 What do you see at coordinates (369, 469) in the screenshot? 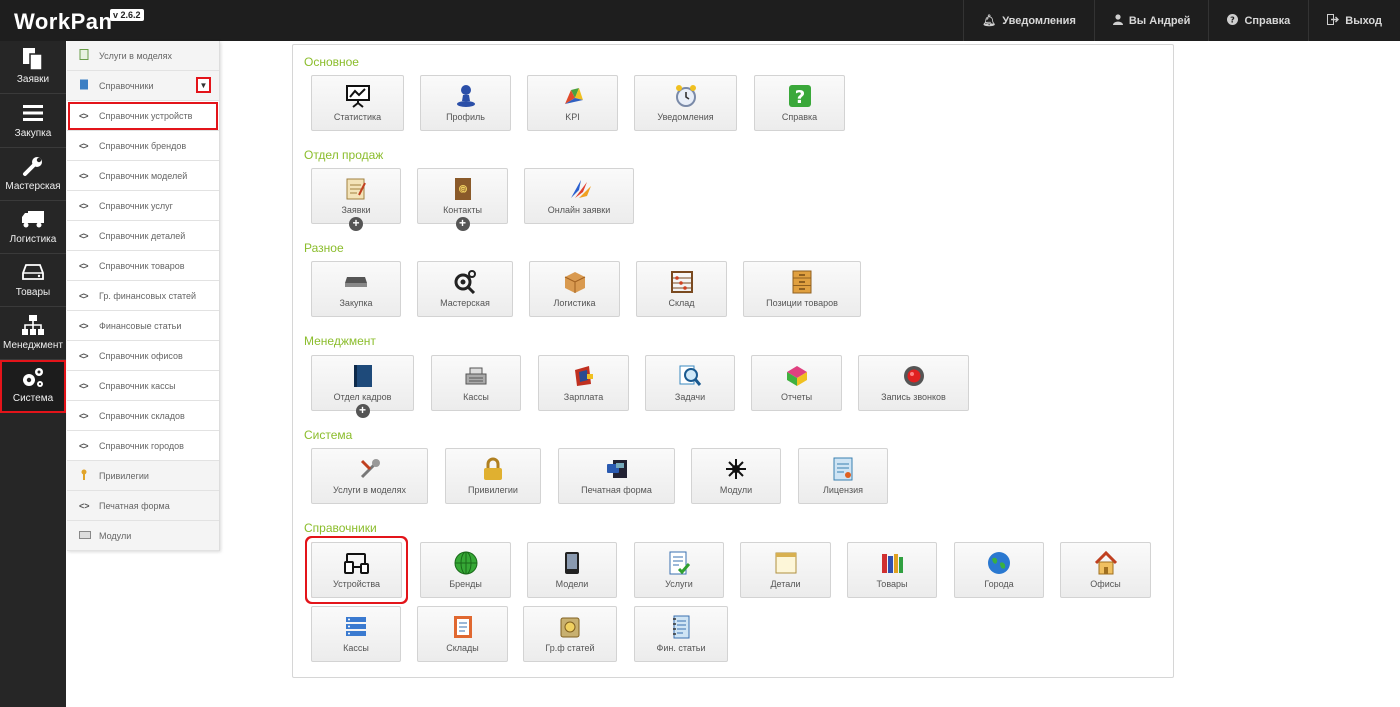
I see `tools-icon` at bounding box center [369, 469].